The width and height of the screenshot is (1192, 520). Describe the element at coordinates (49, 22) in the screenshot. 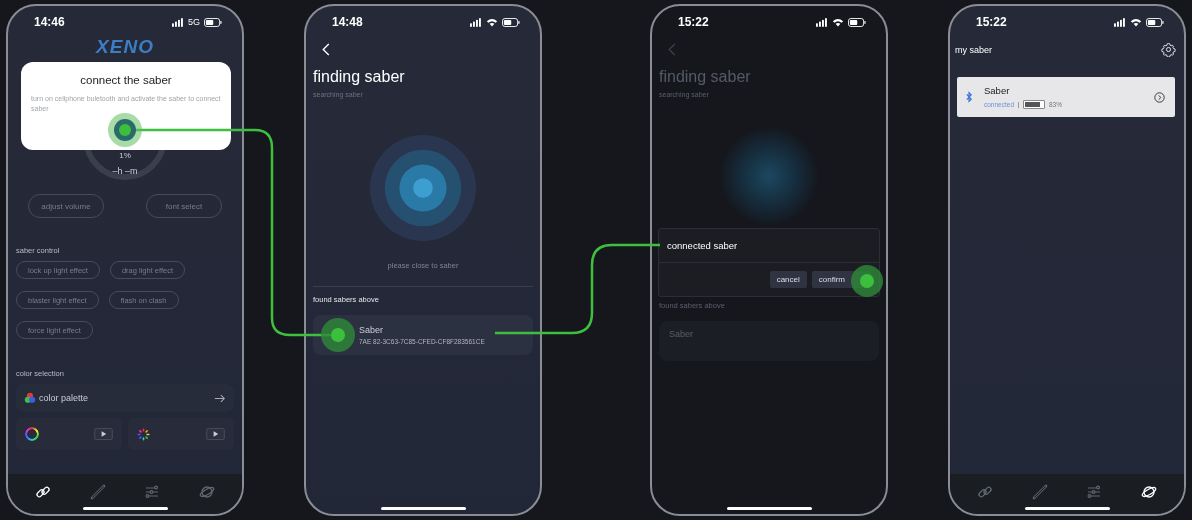

I see `status-time: 14:46` at that location.